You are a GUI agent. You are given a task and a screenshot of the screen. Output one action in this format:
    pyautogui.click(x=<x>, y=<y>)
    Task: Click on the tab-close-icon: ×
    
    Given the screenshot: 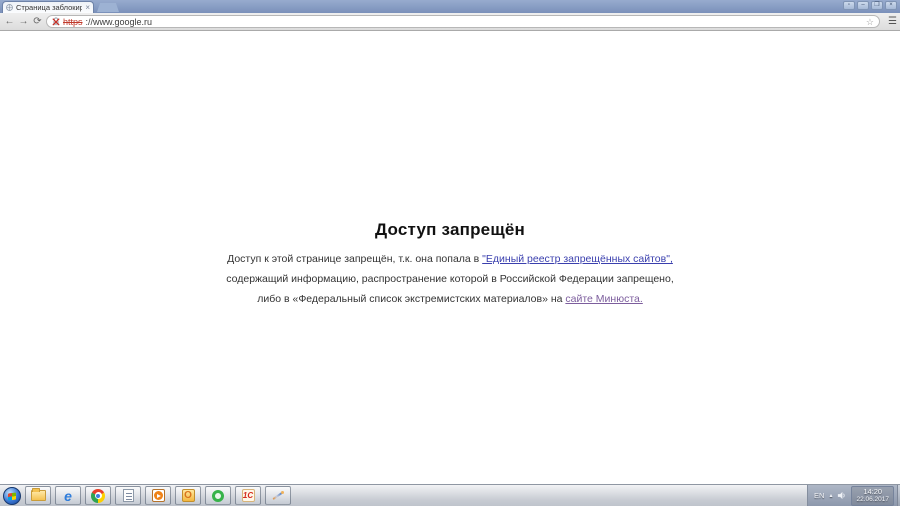 What is the action you would take?
    pyautogui.click(x=87, y=7)
    